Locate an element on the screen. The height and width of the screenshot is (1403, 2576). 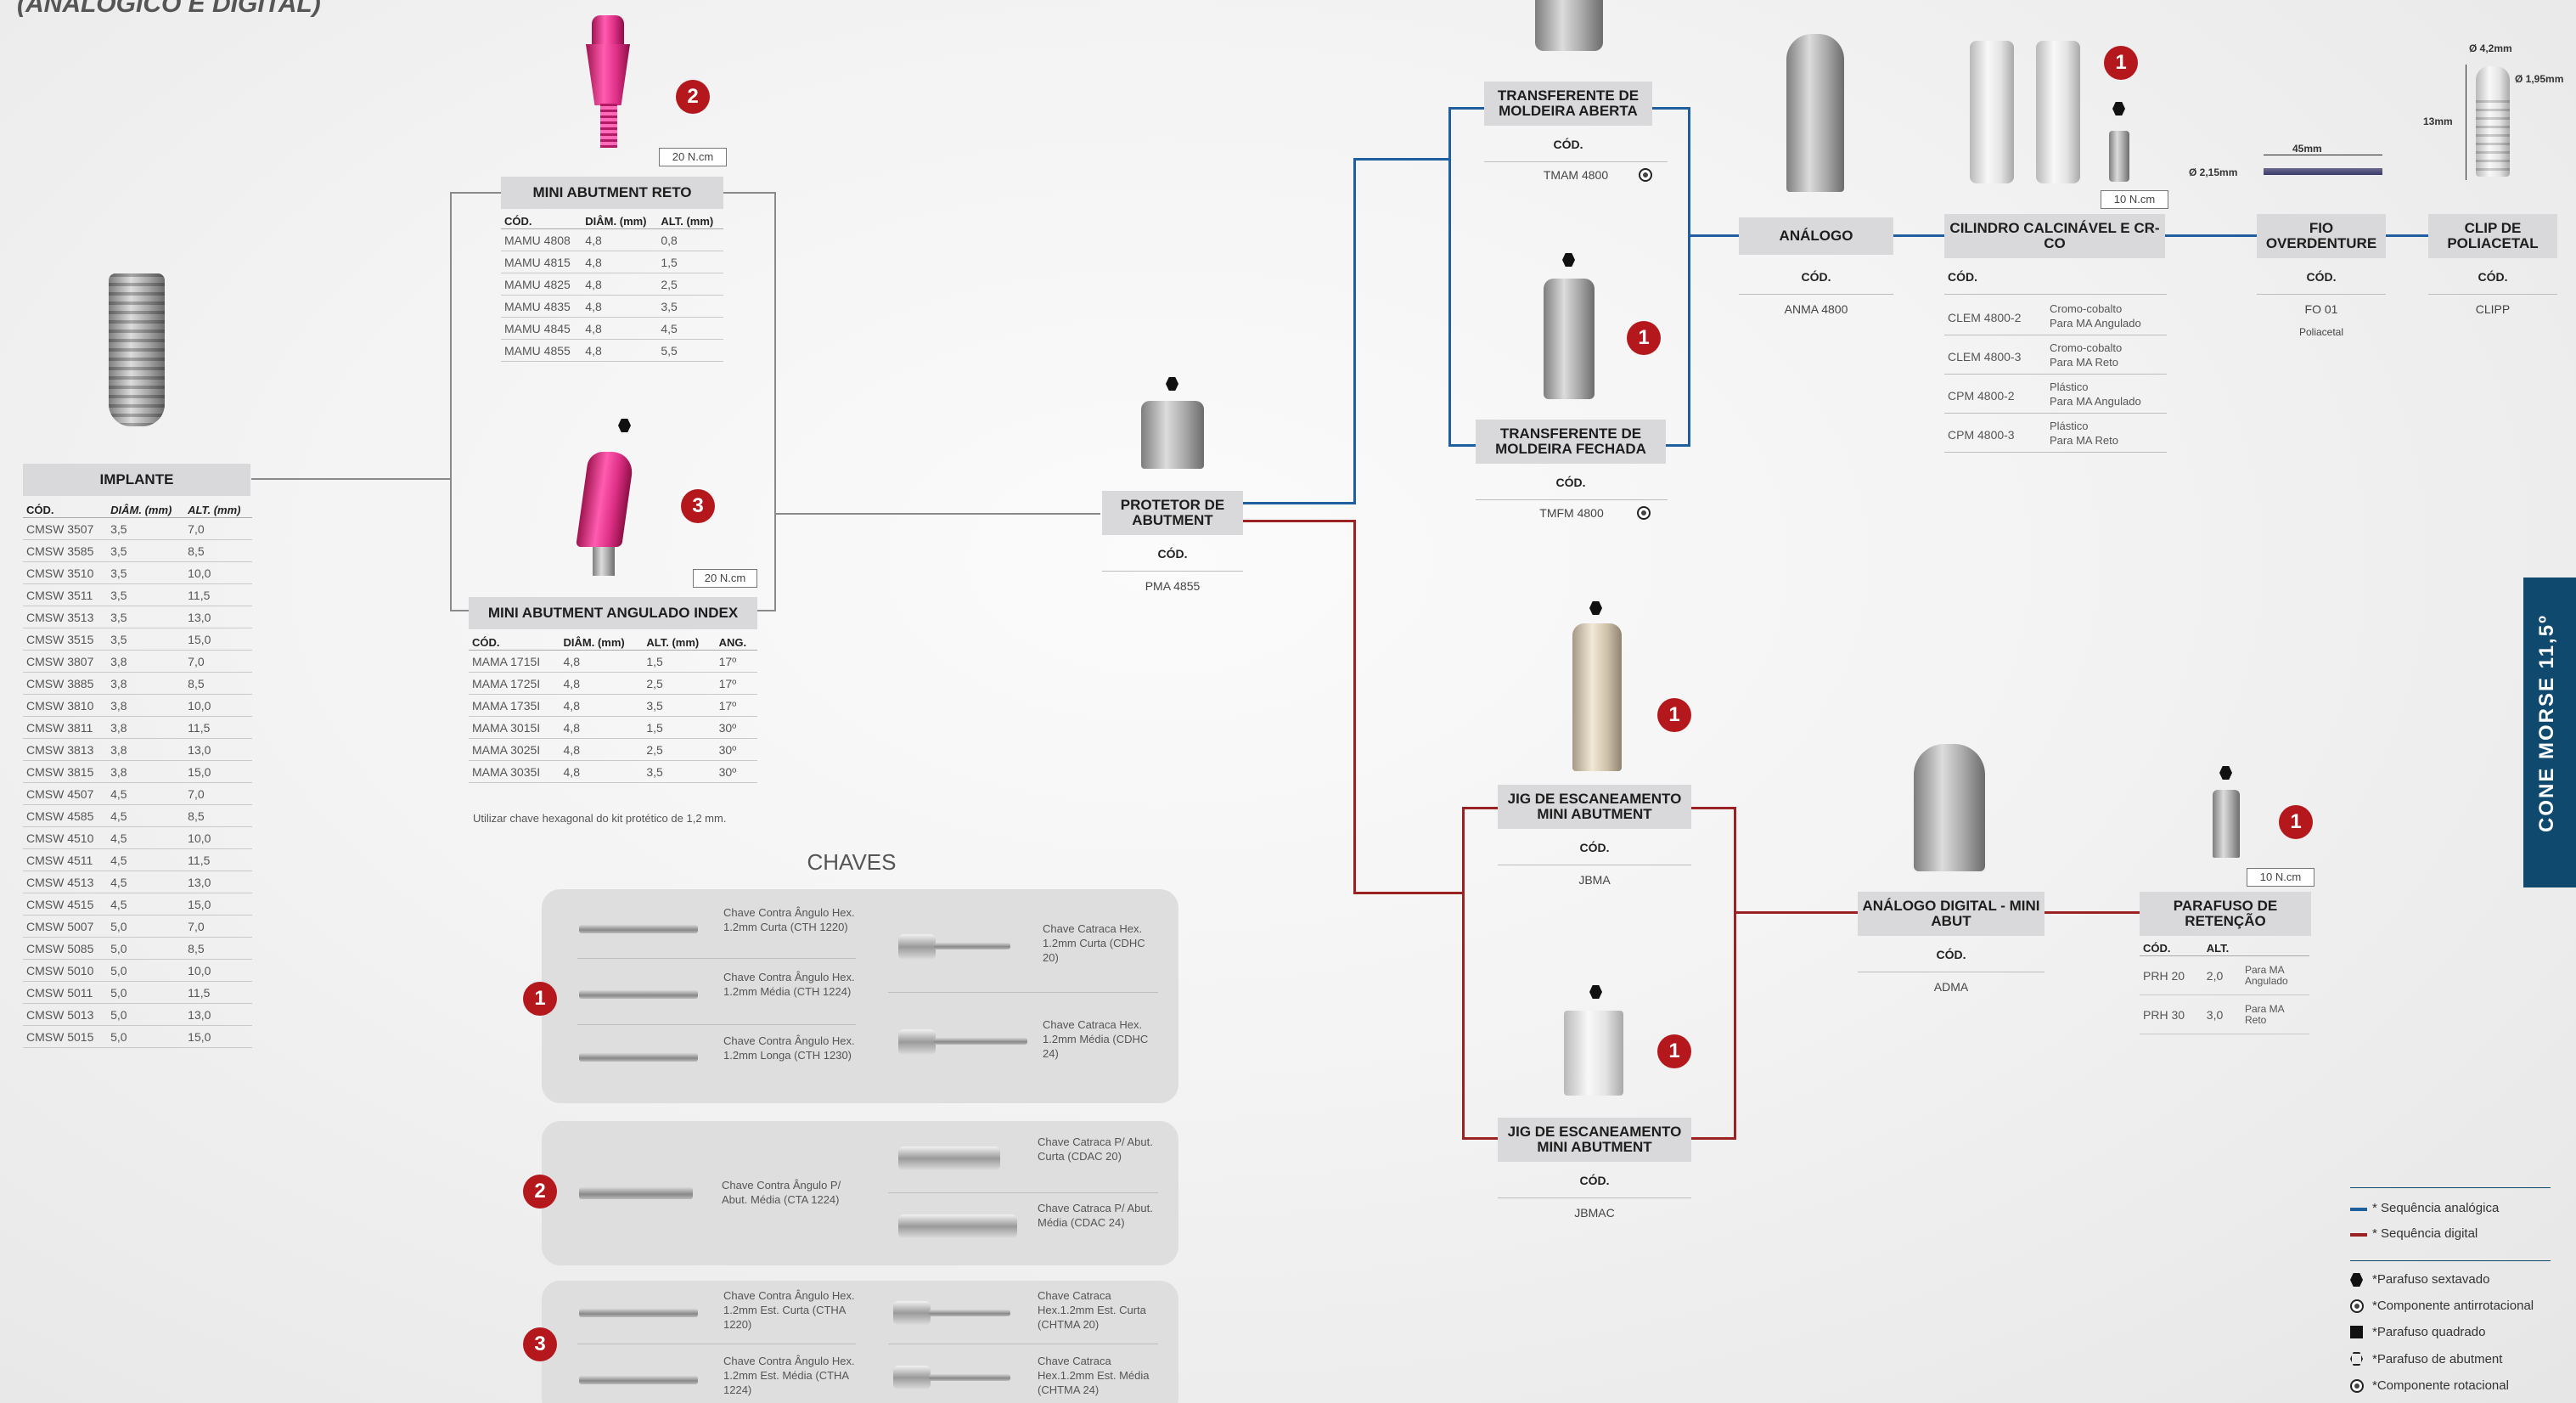
table-cell: CMSW 5010 is located at coordinates (65, 970).